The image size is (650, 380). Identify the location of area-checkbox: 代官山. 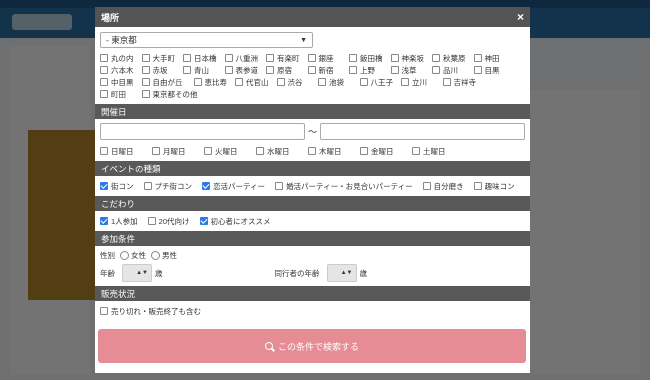
(256, 82).